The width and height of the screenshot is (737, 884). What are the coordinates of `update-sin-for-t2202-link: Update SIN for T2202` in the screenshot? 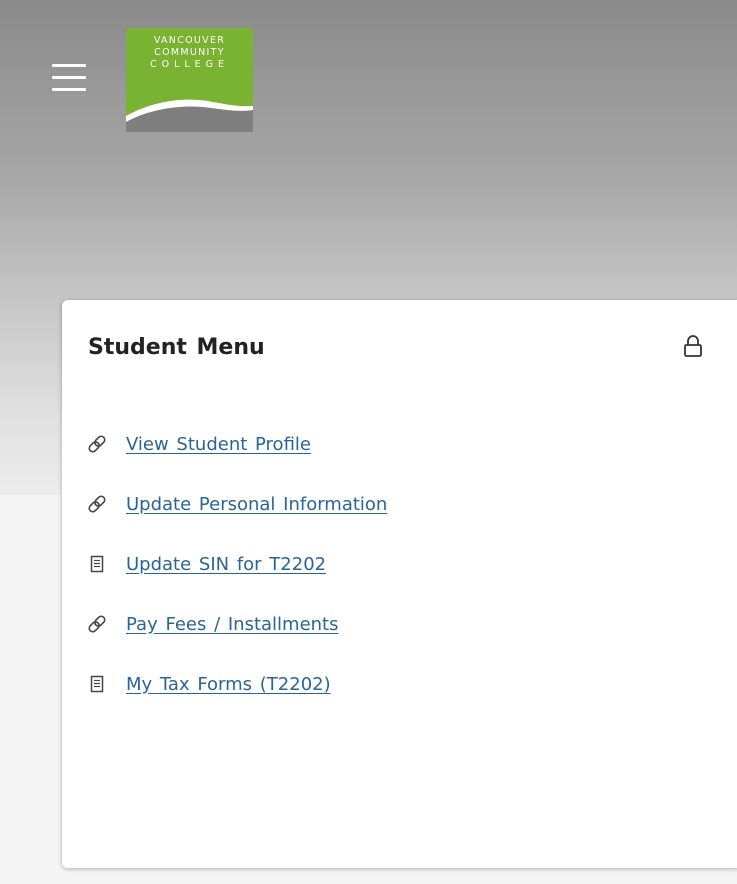 It's located at (226, 564).